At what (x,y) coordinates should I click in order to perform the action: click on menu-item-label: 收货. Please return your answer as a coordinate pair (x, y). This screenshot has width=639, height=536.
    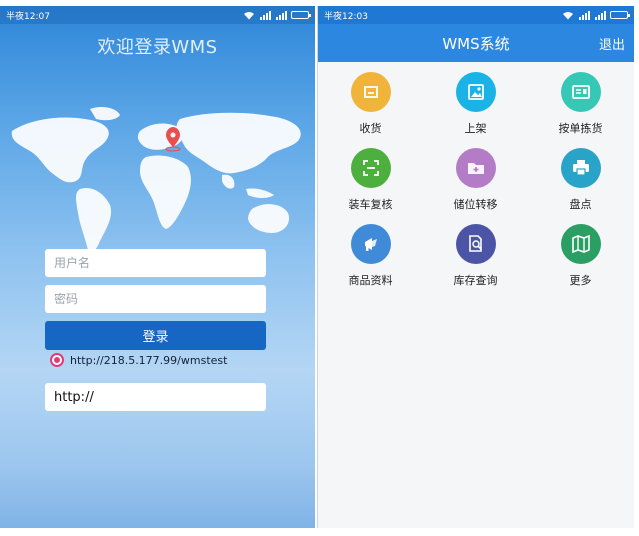
    Looking at the image, I should click on (370, 128).